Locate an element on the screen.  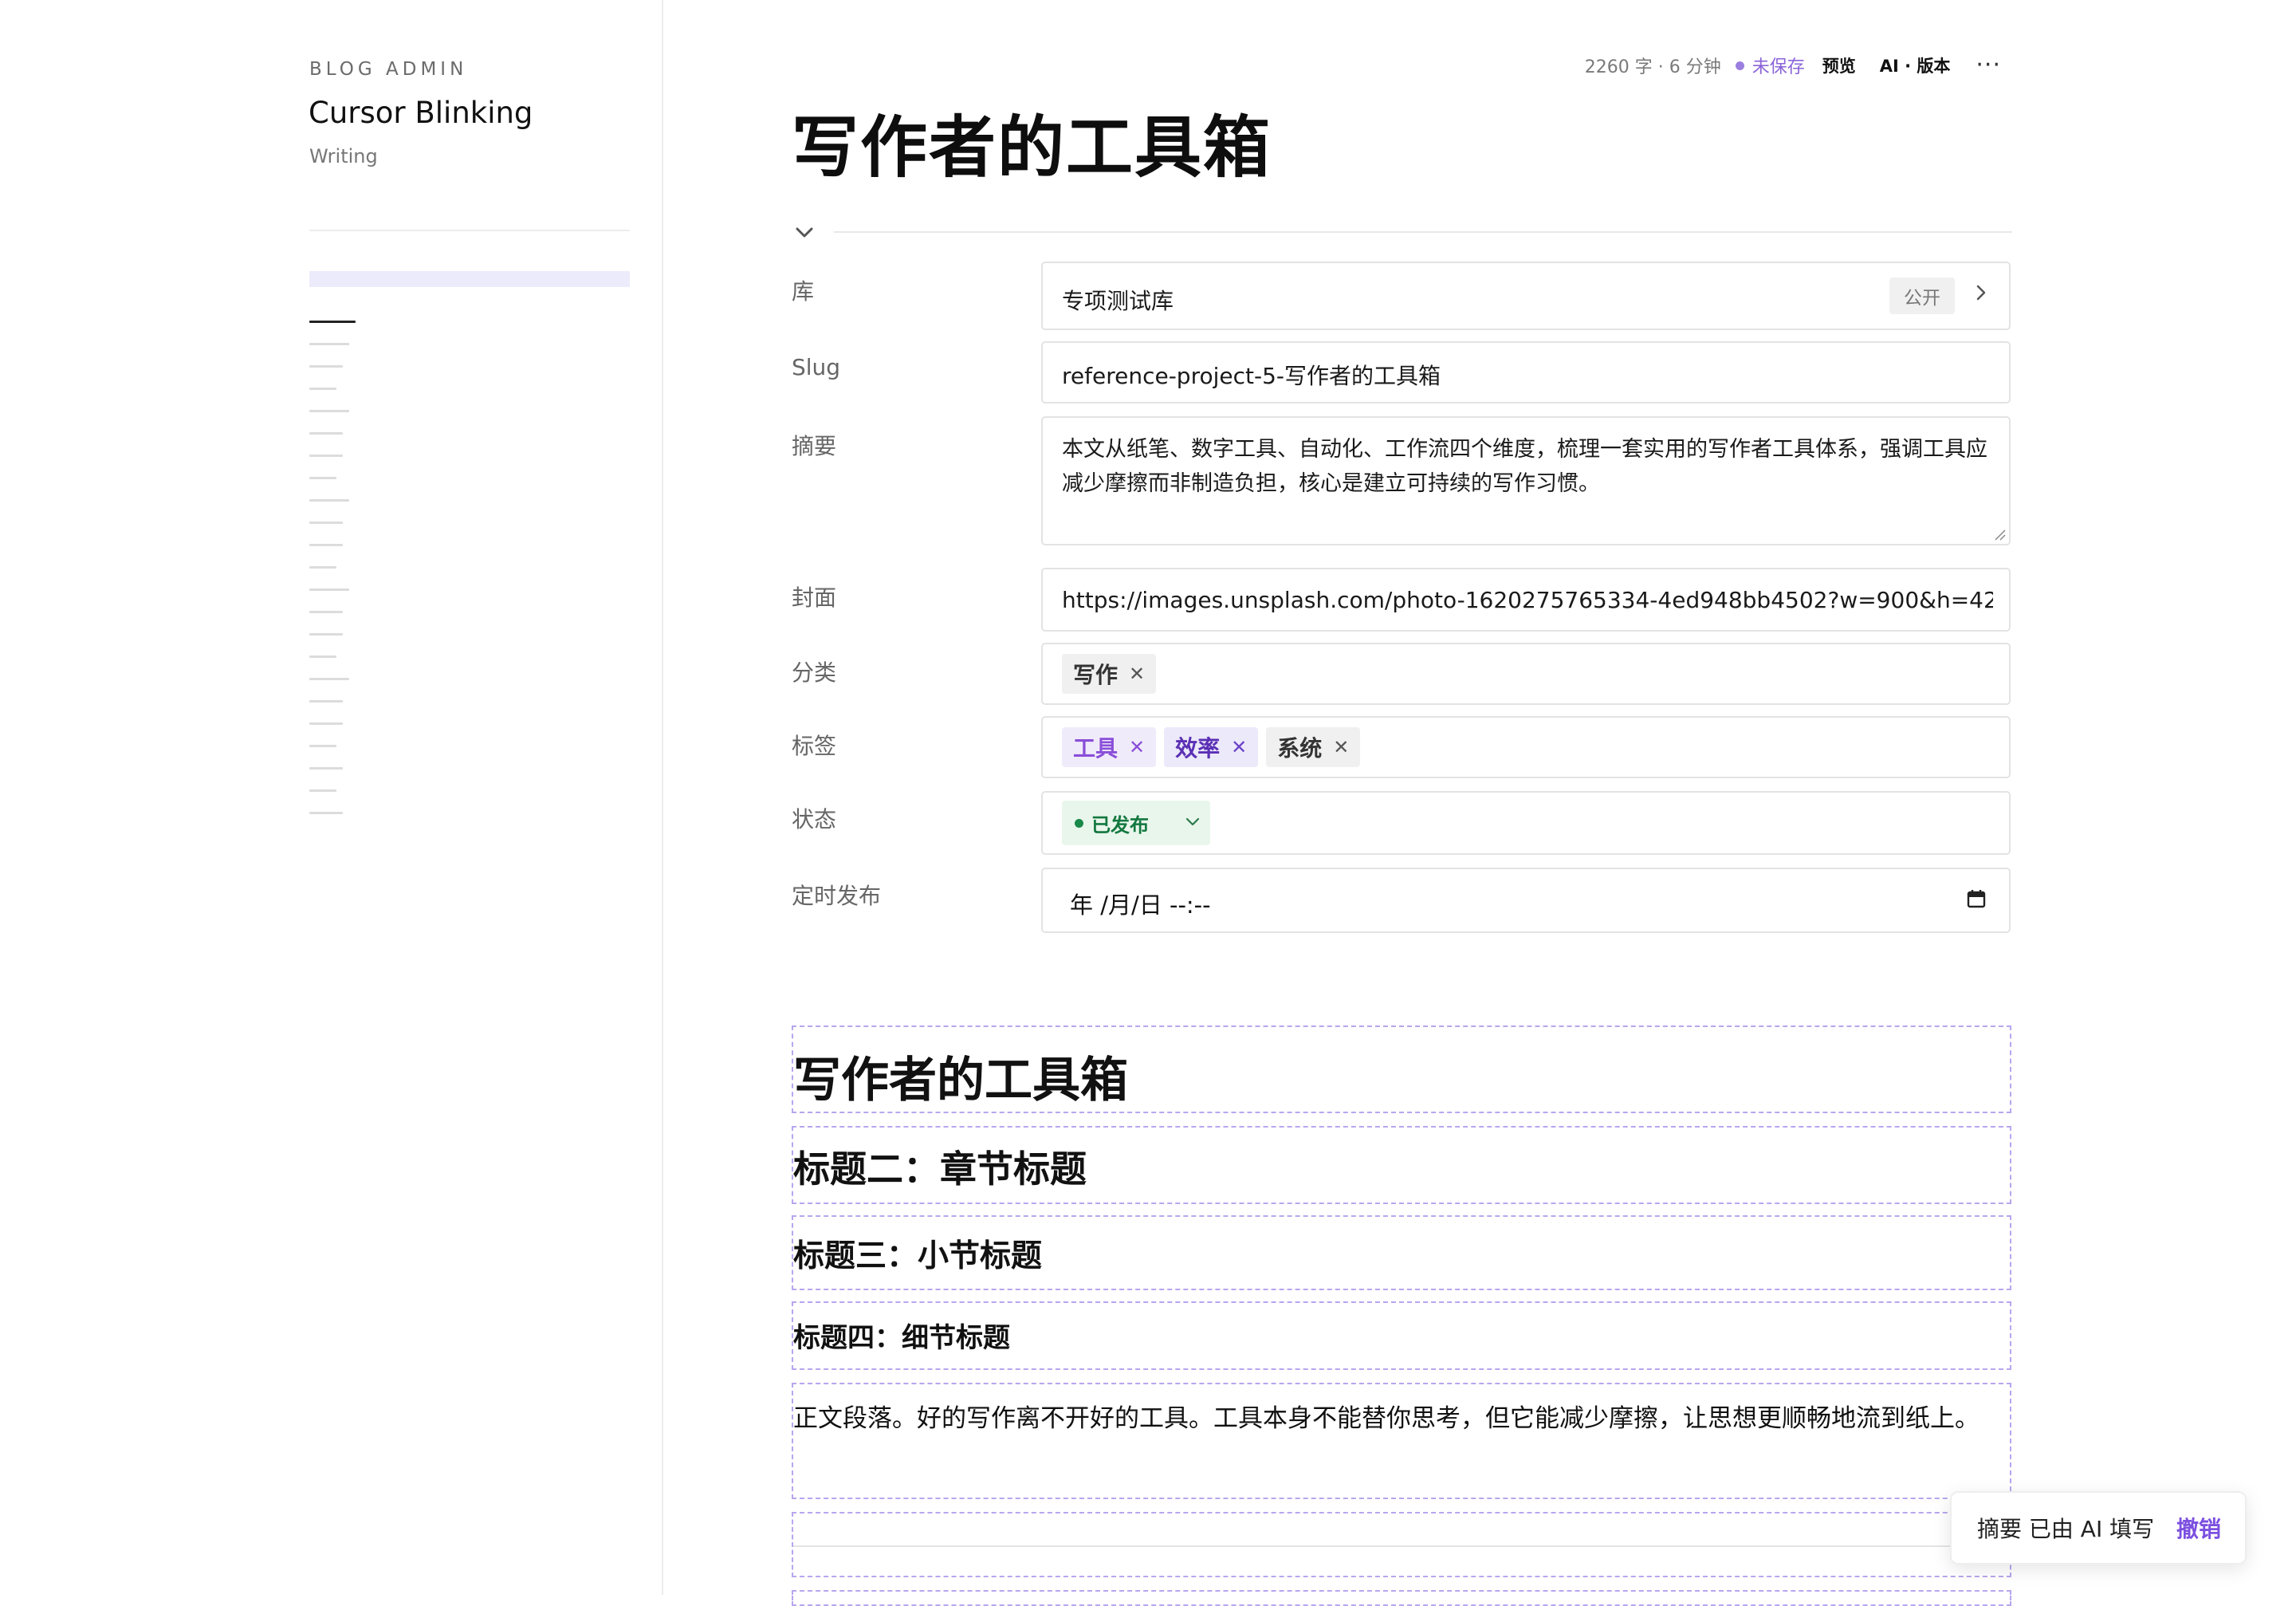
schedule-value: 年 /月/日 --:-- is located at coordinates (1140, 905).